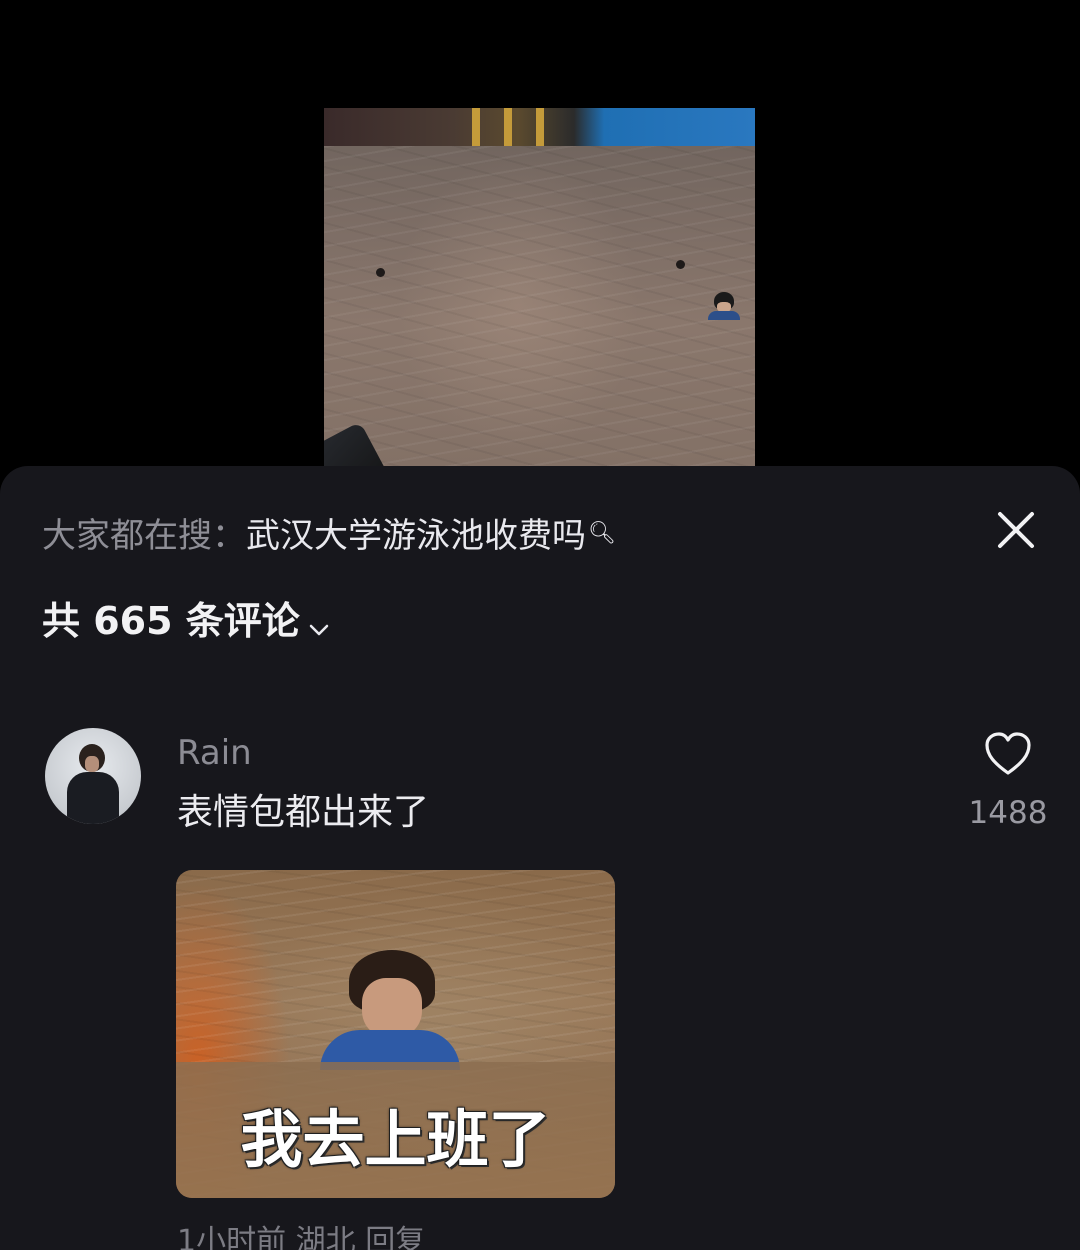  I want to click on search-suggestion: 大家都在搜：武汉大学游泳池收费吗🔍︎, so click(329, 536).